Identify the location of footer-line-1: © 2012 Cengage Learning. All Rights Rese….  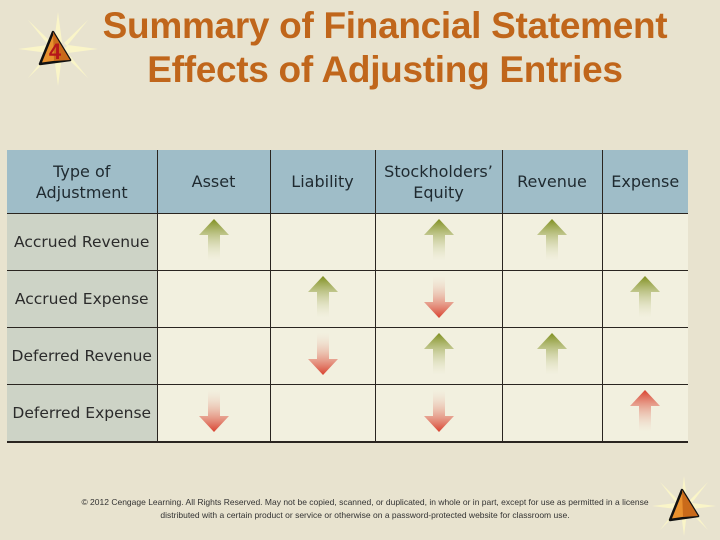
(365, 502).